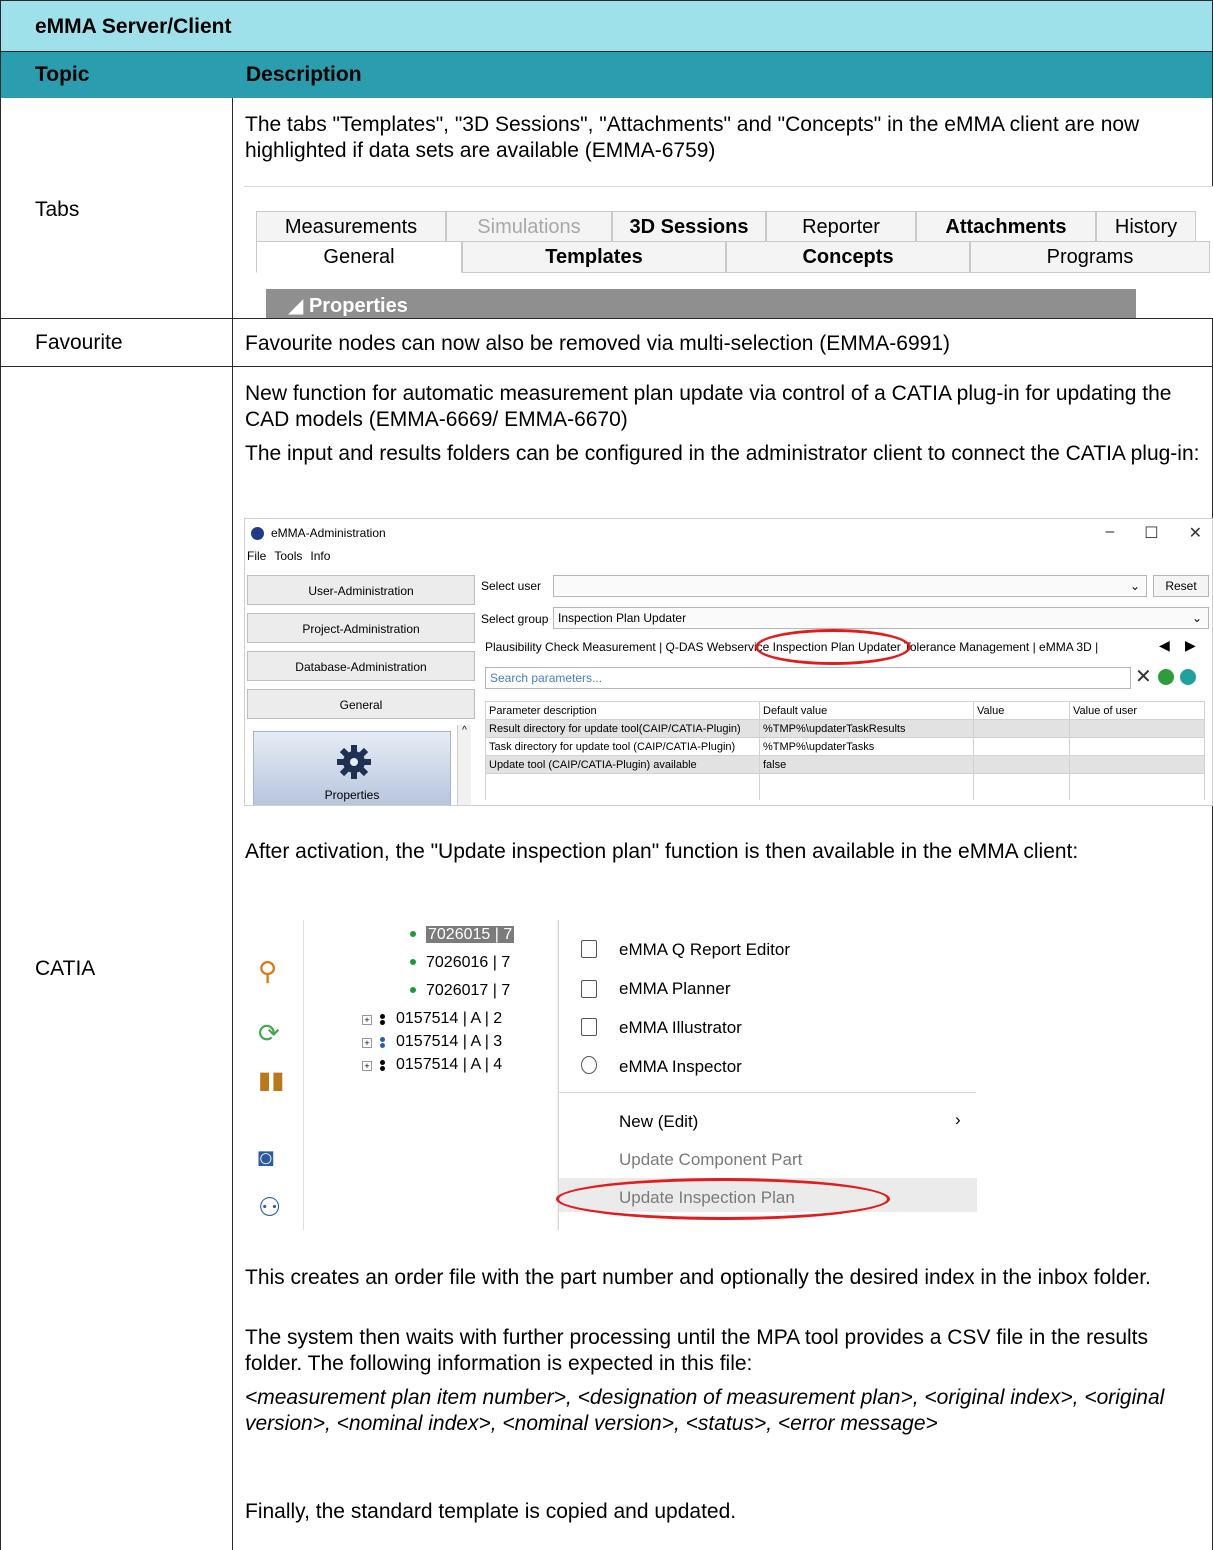 This screenshot has height=1550, width=1213. What do you see at coordinates (304, 74) in the screenshot?
I see `header-description: Description` at bounding box center [304, 74].